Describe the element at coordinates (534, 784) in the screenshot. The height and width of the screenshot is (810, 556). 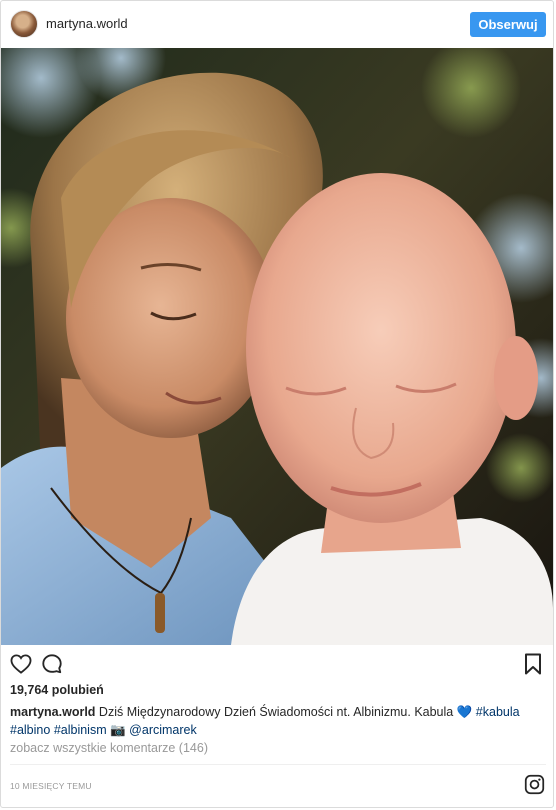
I see `instagram-logo-icon` at that location.